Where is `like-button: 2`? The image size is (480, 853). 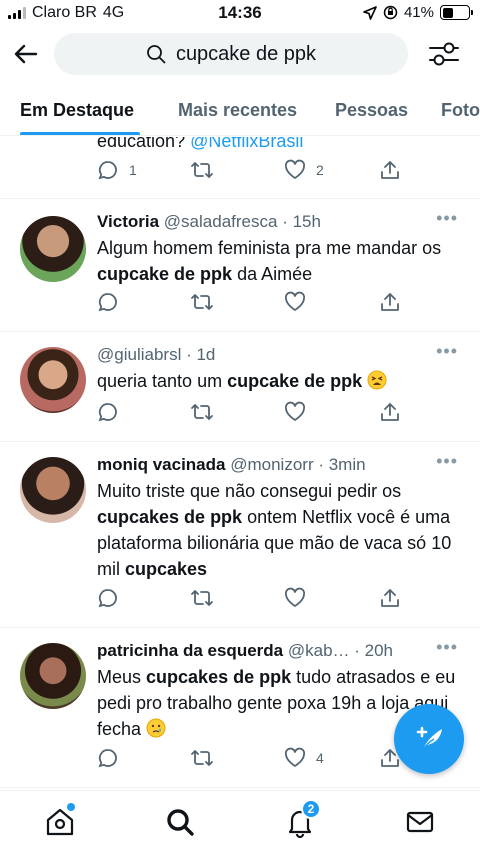
like-button: 2 is located at coordinates (304, 170).